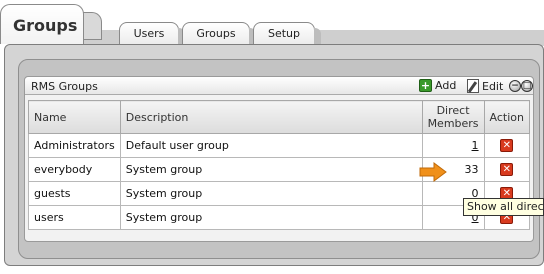  What do you see at coordinates (216, 33) in the screenshot?
I see `tab-groups-label: Groups` at bounding box center [216, 33].